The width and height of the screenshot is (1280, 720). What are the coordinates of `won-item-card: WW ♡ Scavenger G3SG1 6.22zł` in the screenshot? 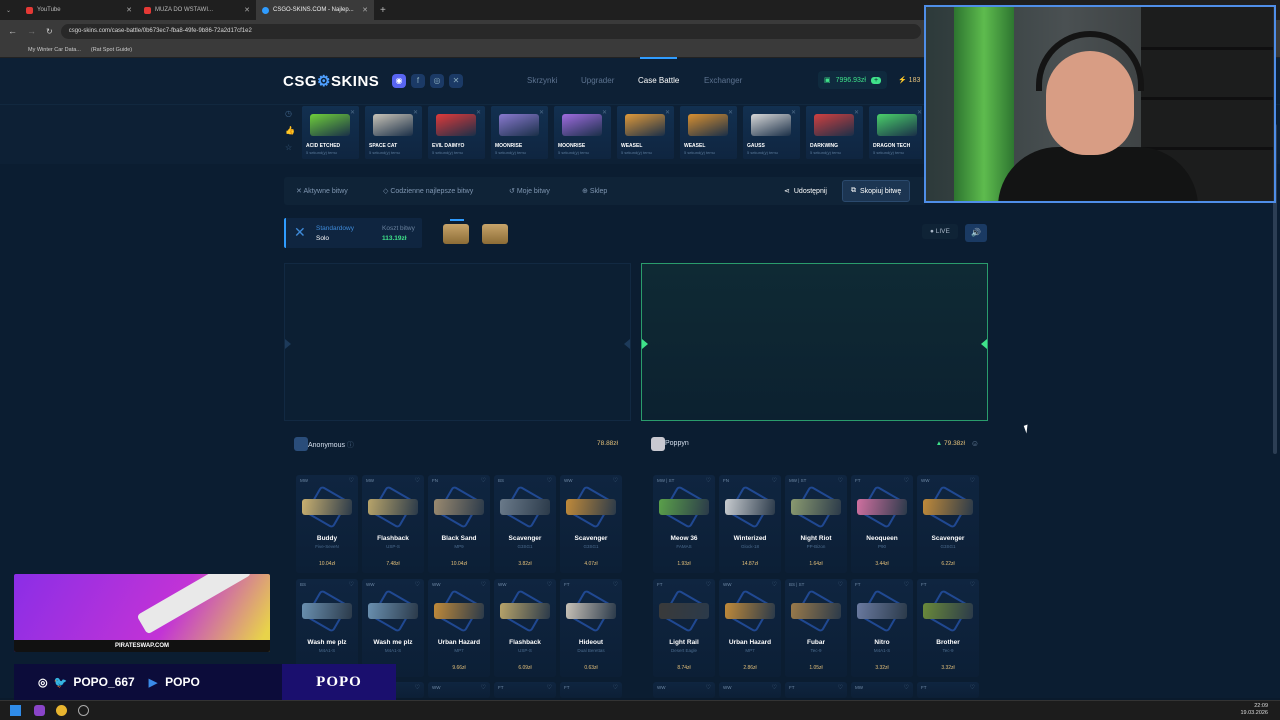 It's located at (948, 524).